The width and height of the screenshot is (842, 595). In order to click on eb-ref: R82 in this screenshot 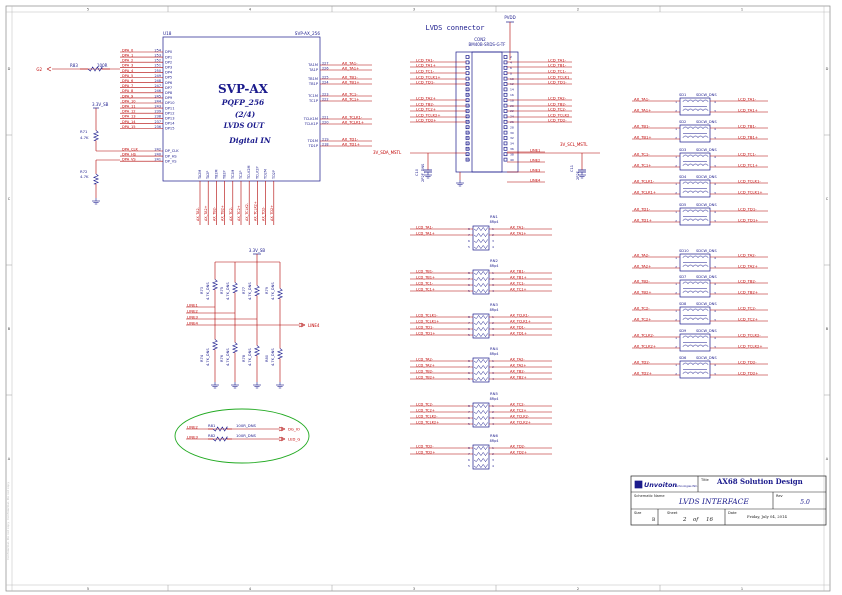, I will do `click(212, 435)`.